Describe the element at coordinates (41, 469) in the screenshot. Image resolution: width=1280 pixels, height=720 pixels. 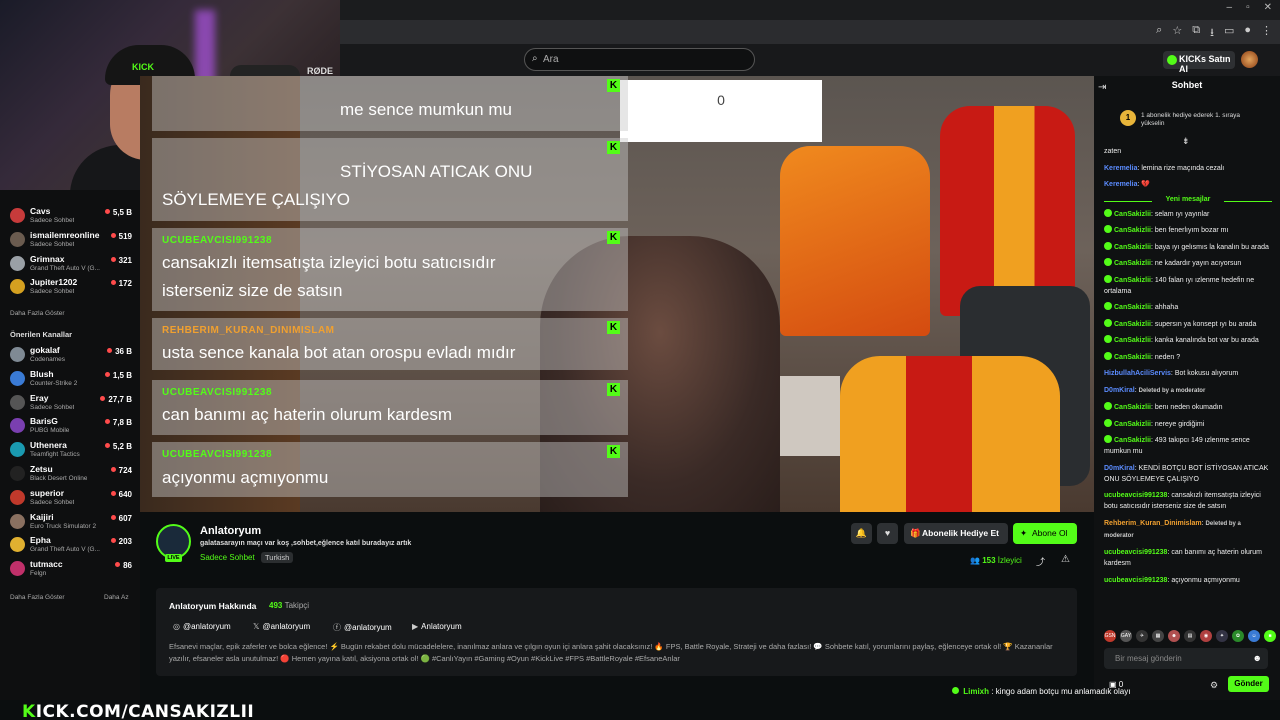
I see `channel-name: Zetsu` at that location.